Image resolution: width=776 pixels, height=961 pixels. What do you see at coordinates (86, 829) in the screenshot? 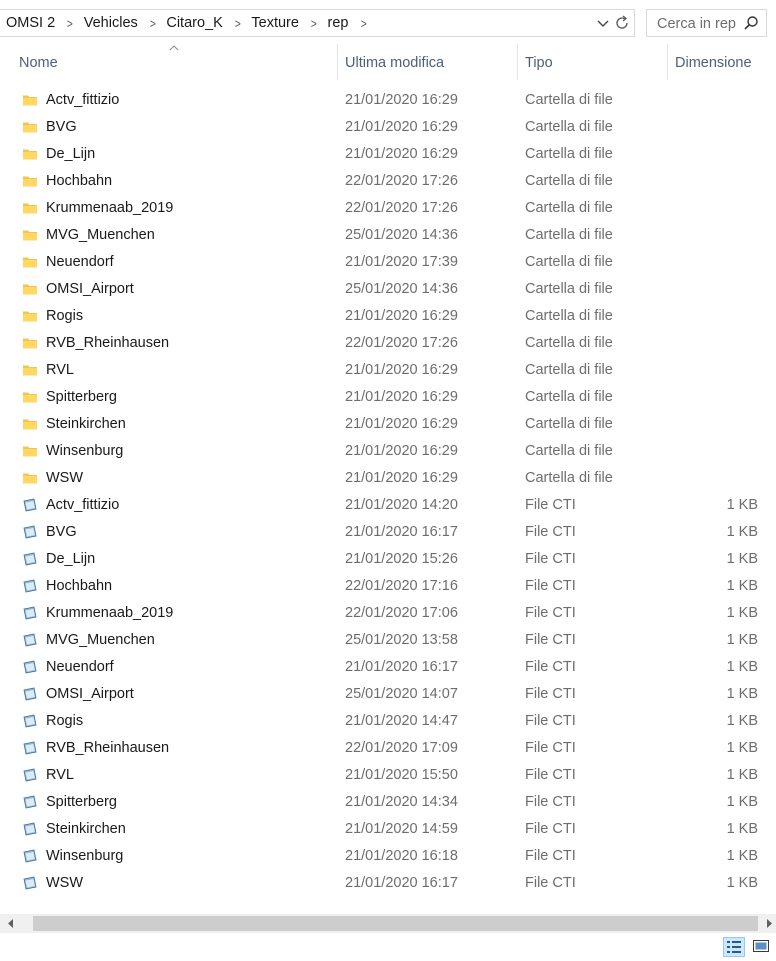
I see `file-name: Steinkirchen` at bounding box center [86, 829].